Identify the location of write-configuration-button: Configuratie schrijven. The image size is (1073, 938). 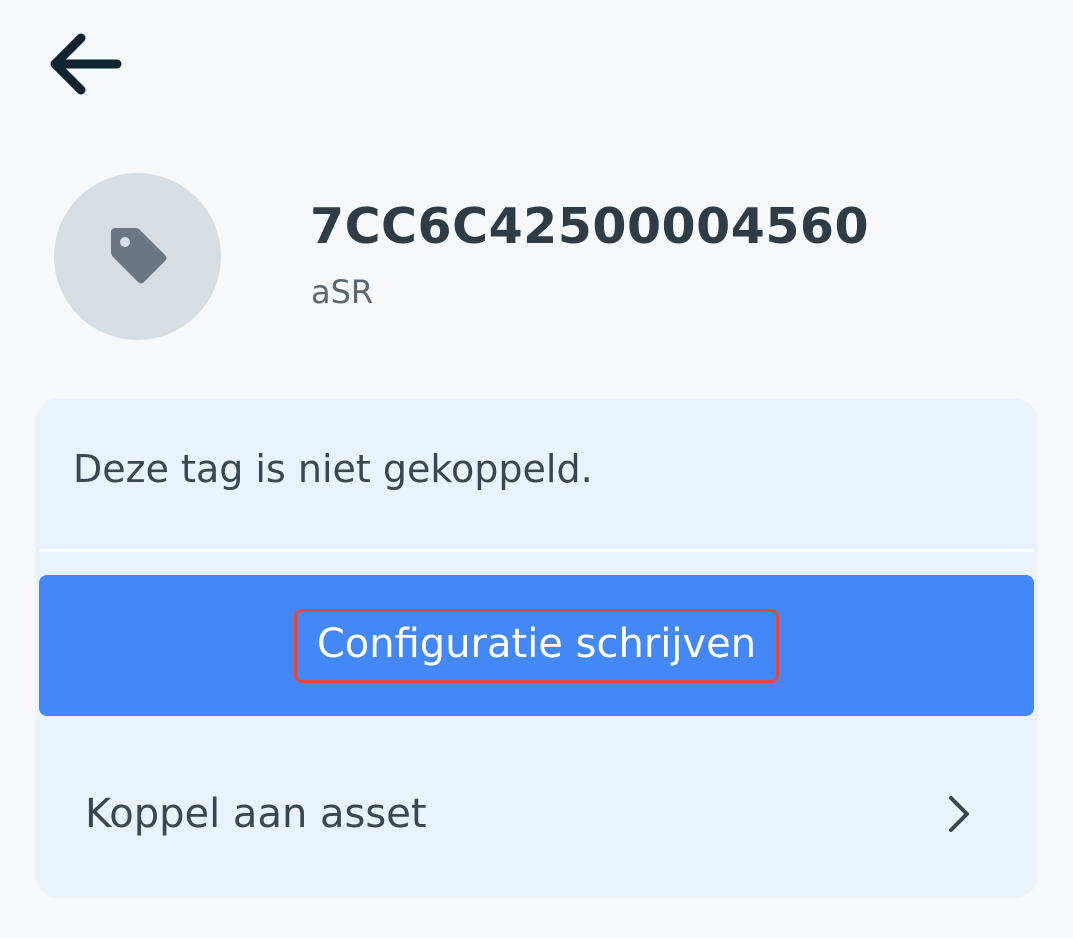
(536, 645).